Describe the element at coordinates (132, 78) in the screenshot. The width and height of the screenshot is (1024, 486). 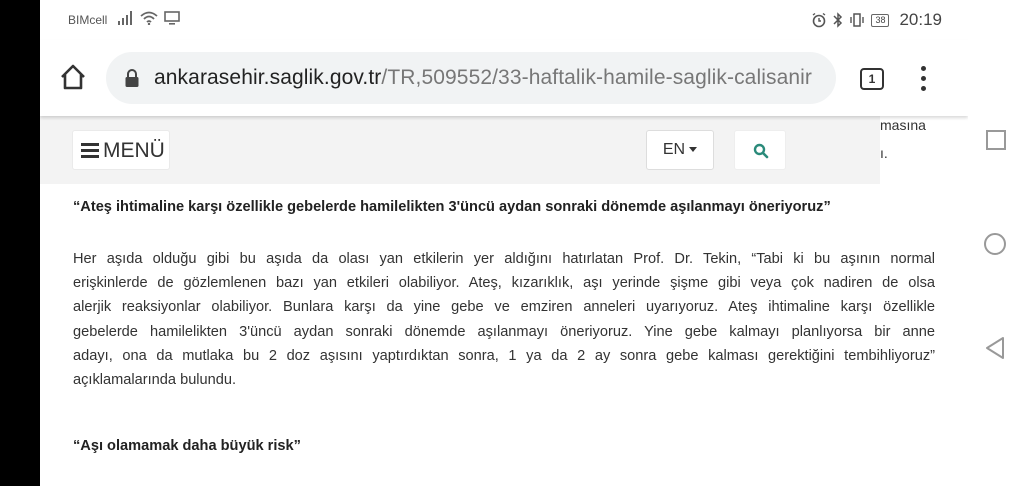
I see `lock-icon` at that location.